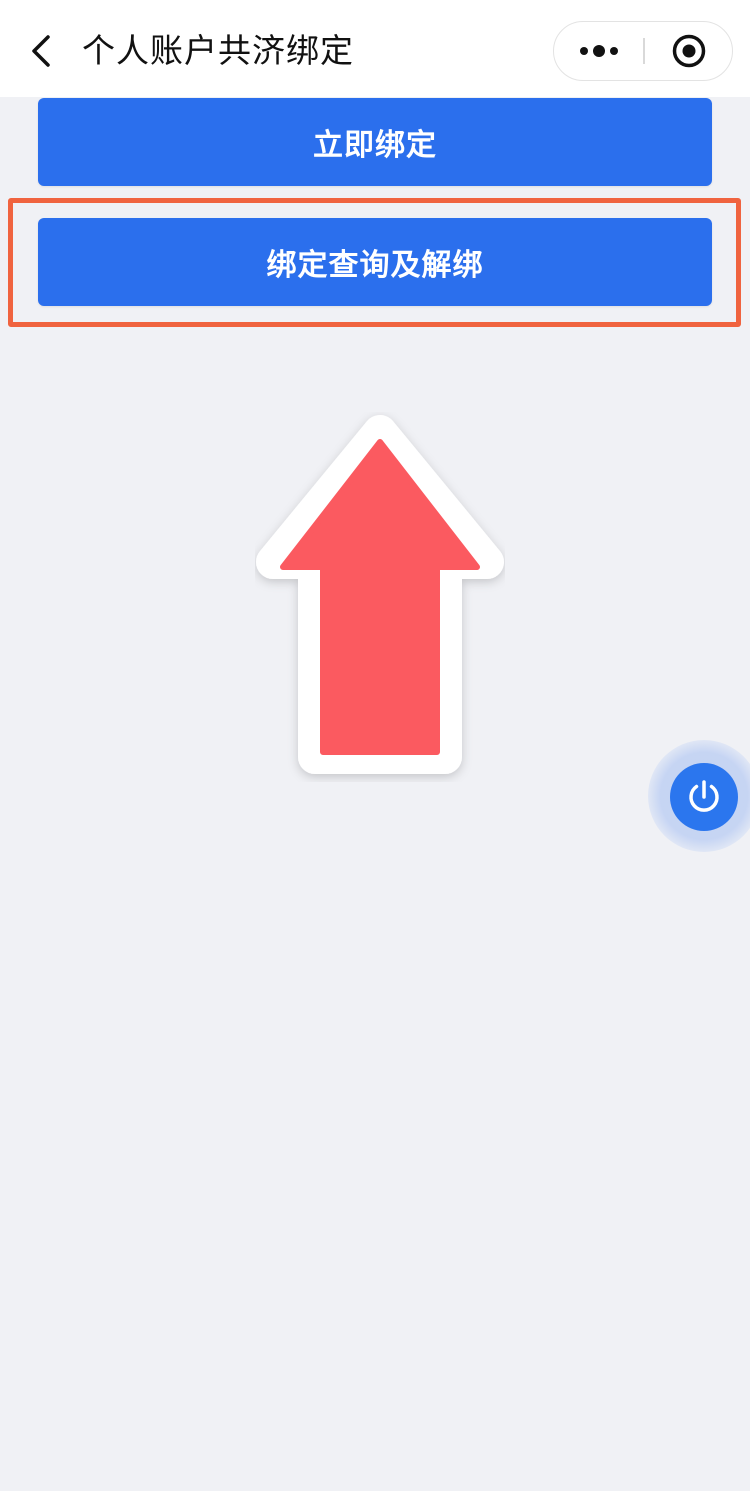 Image resolution: width=750 pixels, height=1491 pixels. I want to click on close-button, so click(688, 50).